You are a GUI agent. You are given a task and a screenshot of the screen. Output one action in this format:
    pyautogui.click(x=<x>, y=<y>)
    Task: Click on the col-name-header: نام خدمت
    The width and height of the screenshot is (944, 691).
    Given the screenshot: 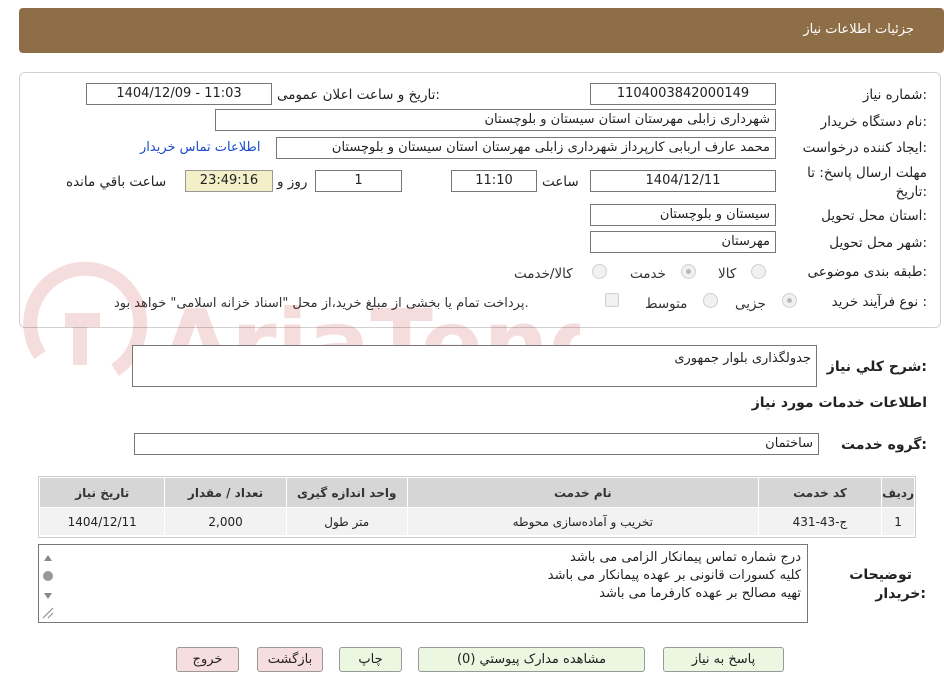 What is the action you would take?
    pyautogui.click(x=582, y=492)
    